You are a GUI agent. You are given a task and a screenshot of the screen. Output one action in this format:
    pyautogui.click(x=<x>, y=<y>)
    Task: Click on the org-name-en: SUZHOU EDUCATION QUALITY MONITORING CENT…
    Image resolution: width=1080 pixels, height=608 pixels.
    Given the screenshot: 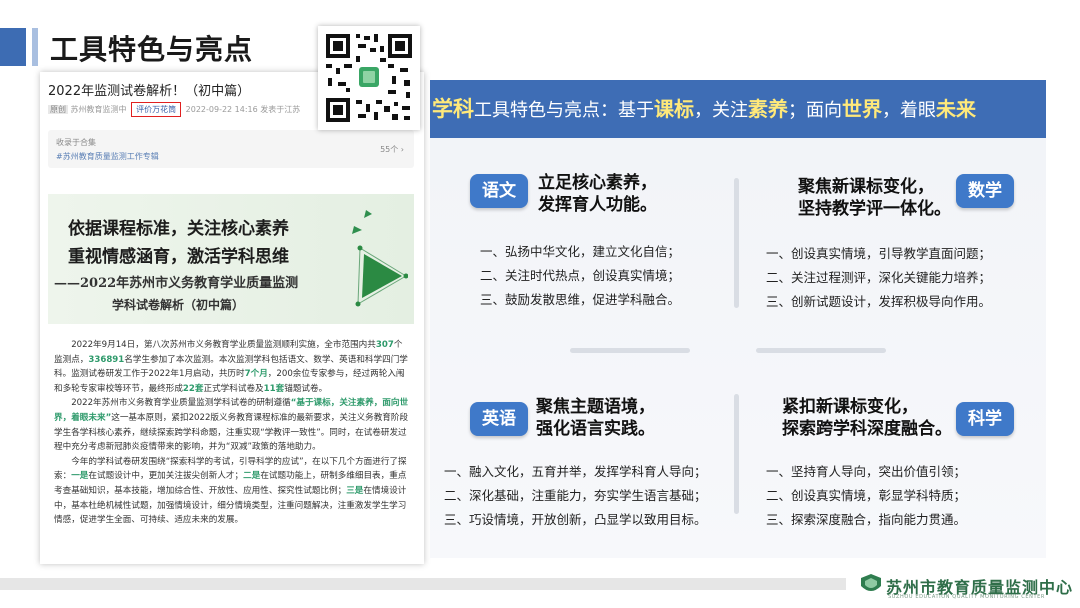 What is the action you would take?
    pyautogui.click(x=966, y=597)
    